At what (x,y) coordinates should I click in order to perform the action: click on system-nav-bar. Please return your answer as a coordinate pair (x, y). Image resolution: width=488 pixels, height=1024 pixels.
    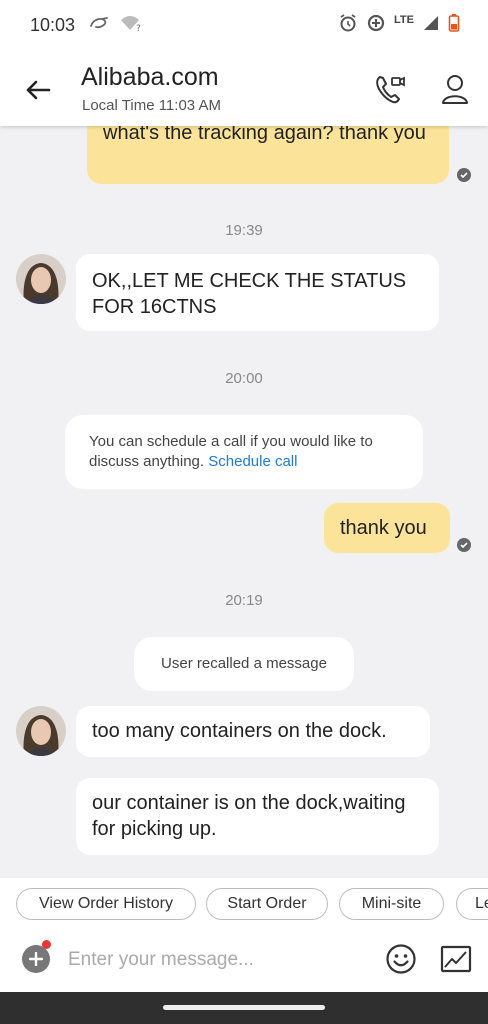
    Looking at the image, I should click on (244, 1008).